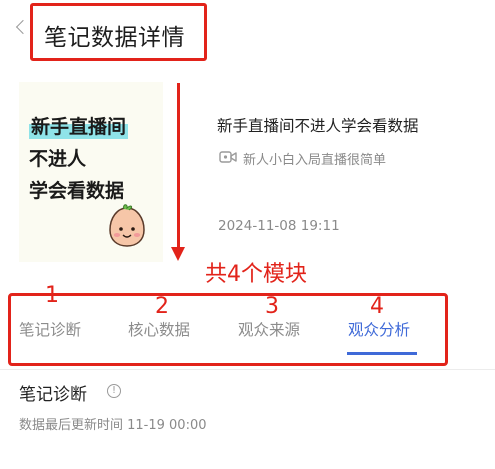  I want to click on cover-line-1: 新手直播间, so click(79, 125).